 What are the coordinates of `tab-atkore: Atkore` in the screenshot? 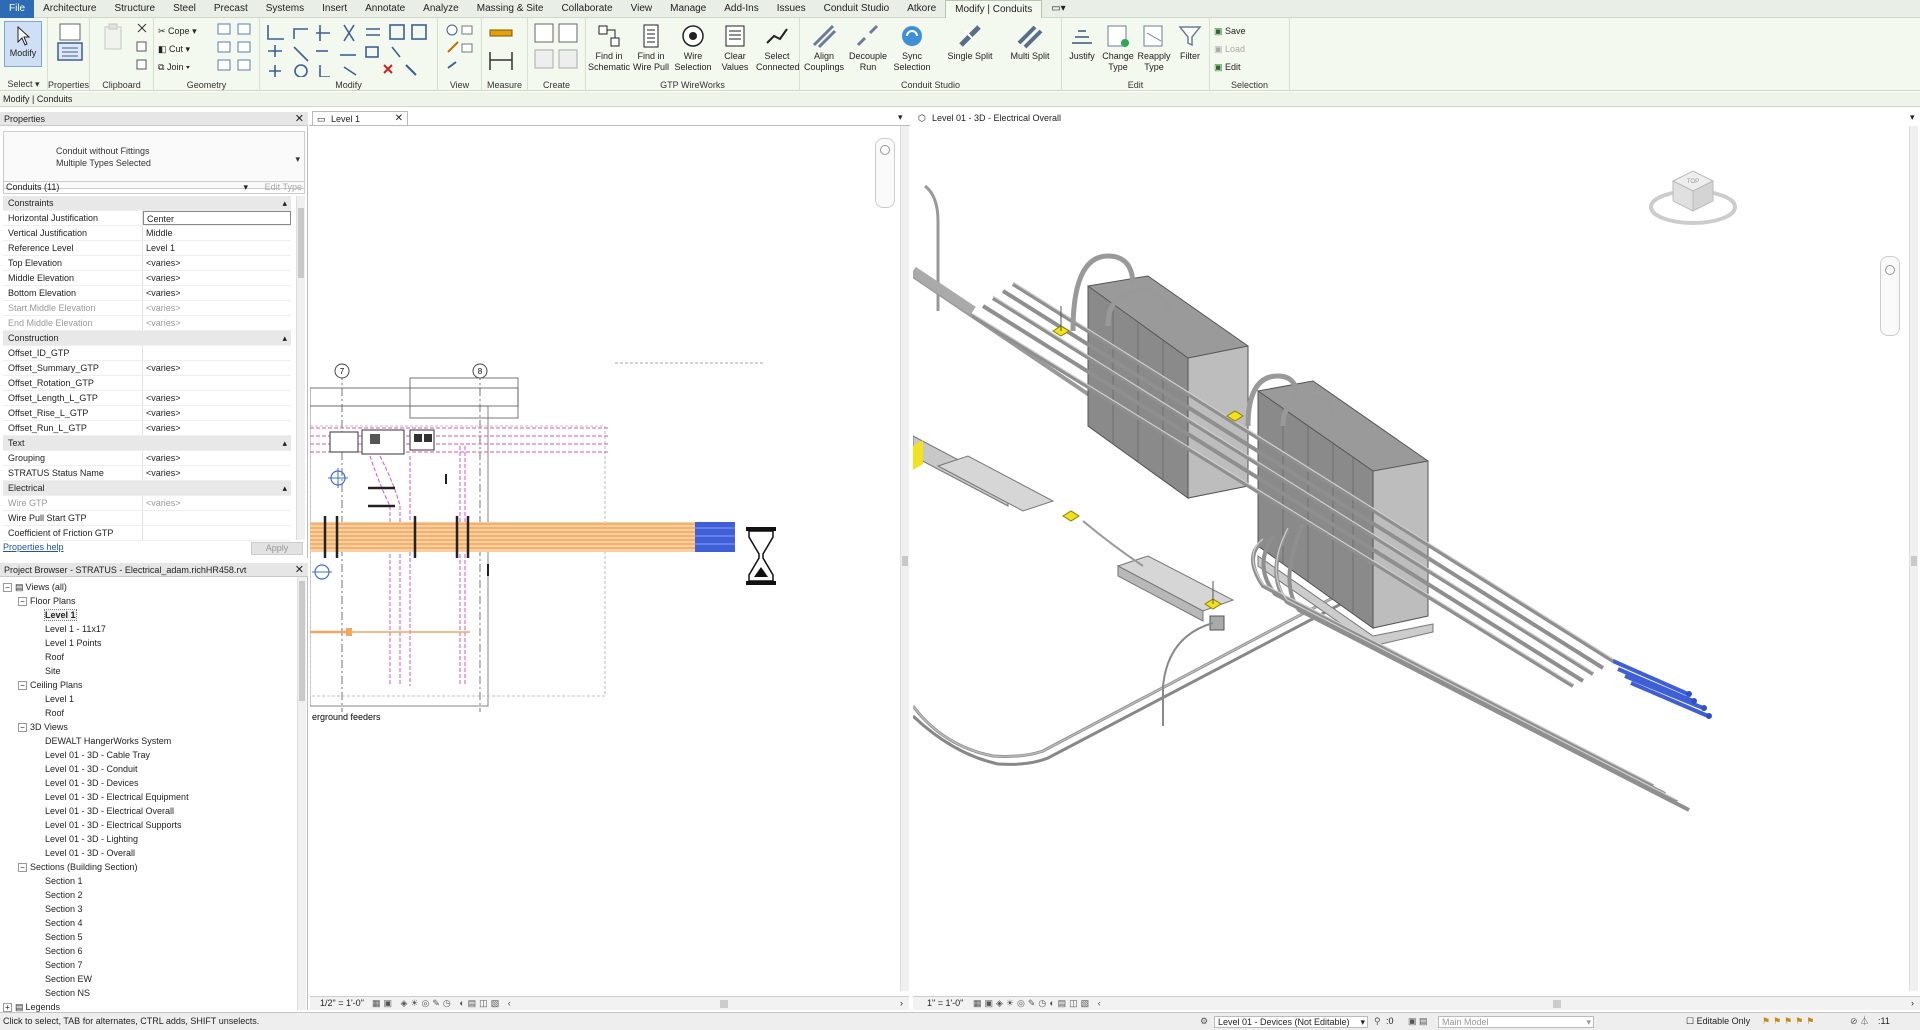 It's located at (921, 9).